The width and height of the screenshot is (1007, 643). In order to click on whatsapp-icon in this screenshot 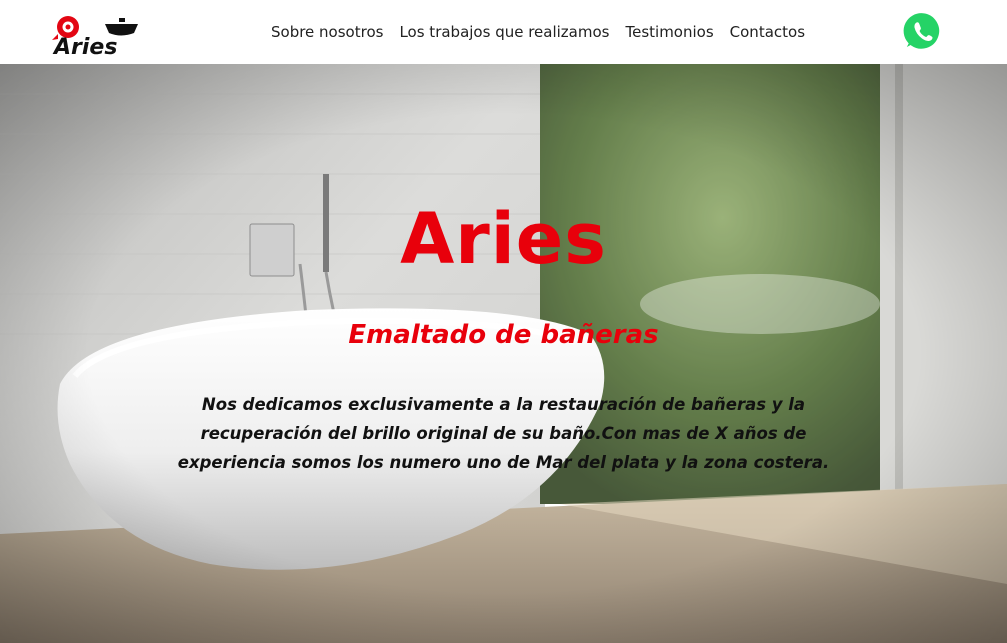, I will do `click(921, 31)`.